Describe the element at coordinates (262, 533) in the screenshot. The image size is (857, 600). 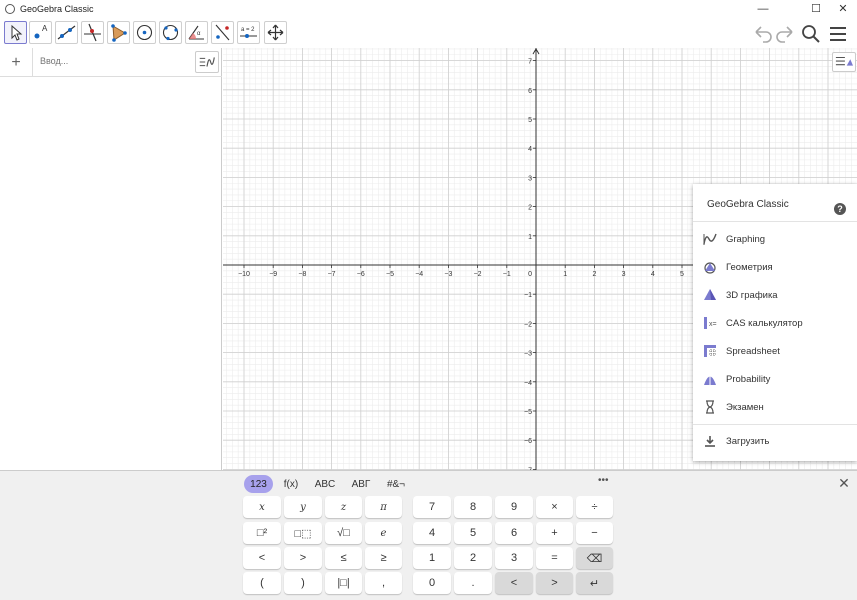
I see `key-square: □²` at that location.